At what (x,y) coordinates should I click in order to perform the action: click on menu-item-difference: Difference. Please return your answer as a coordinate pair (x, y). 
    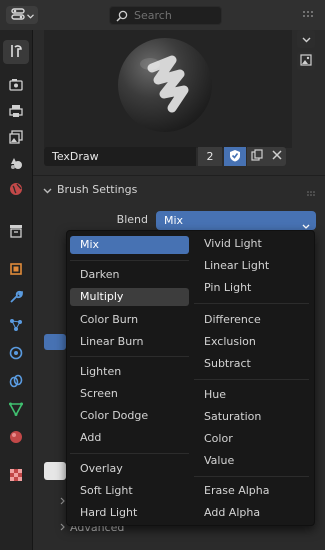
    Looking at the image, I should click on (251, 320).